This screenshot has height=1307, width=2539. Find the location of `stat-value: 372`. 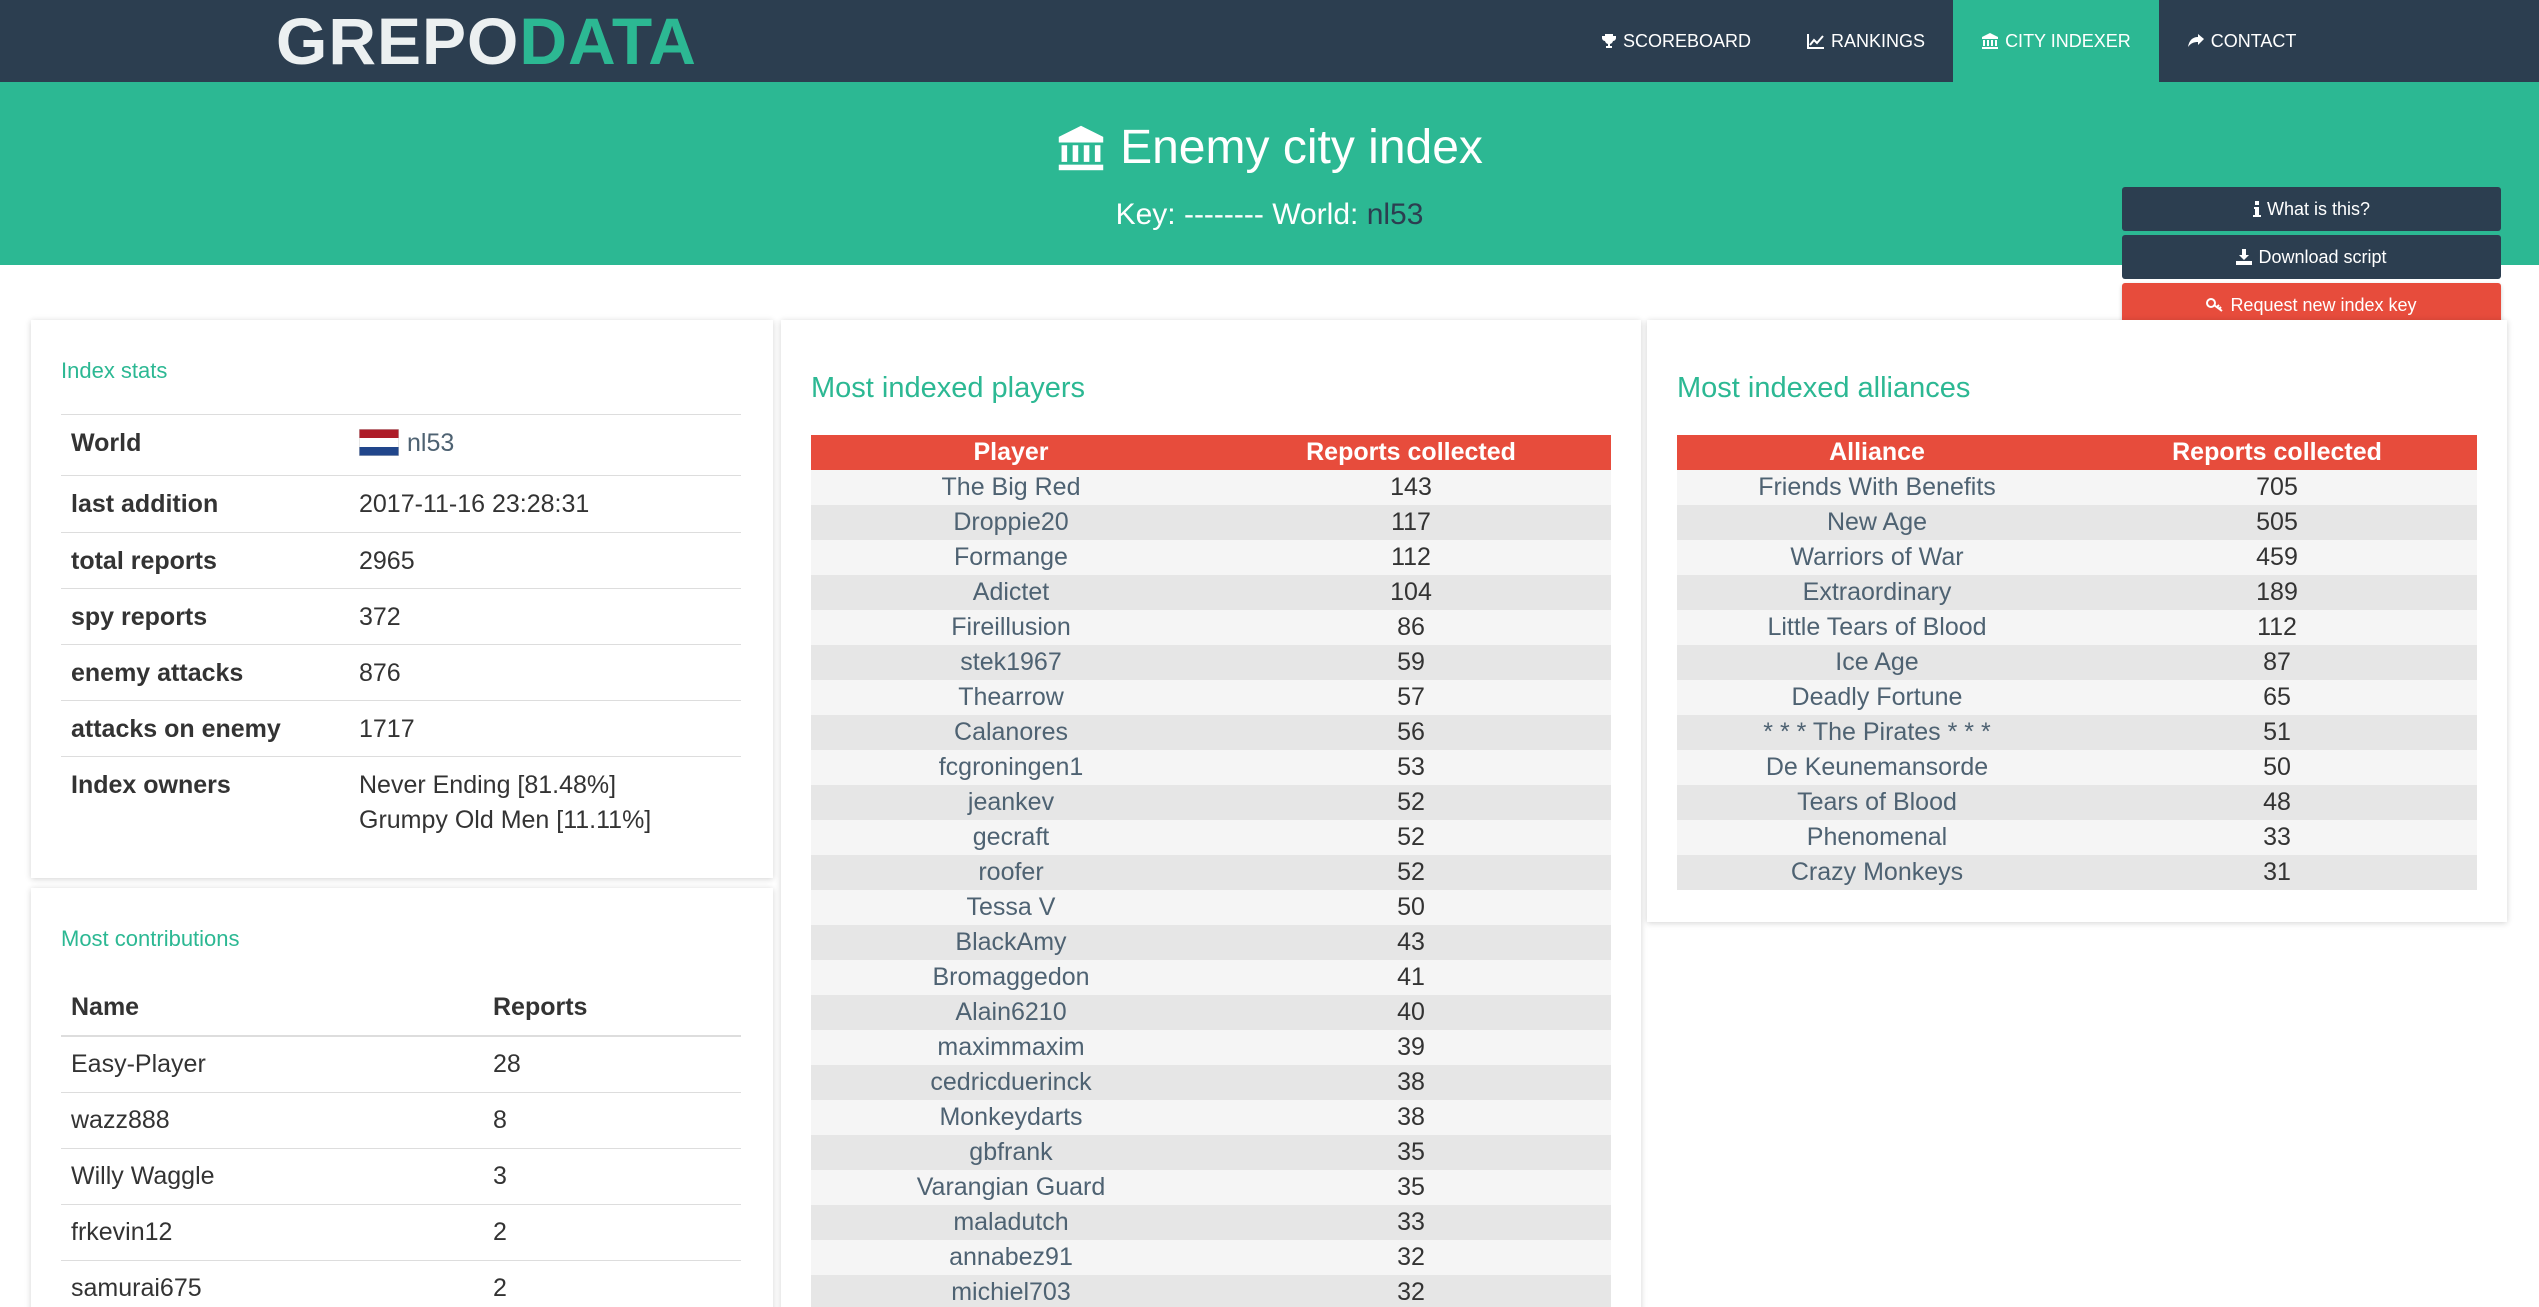

stat-value: 372 is located at coordinates (545, 616).